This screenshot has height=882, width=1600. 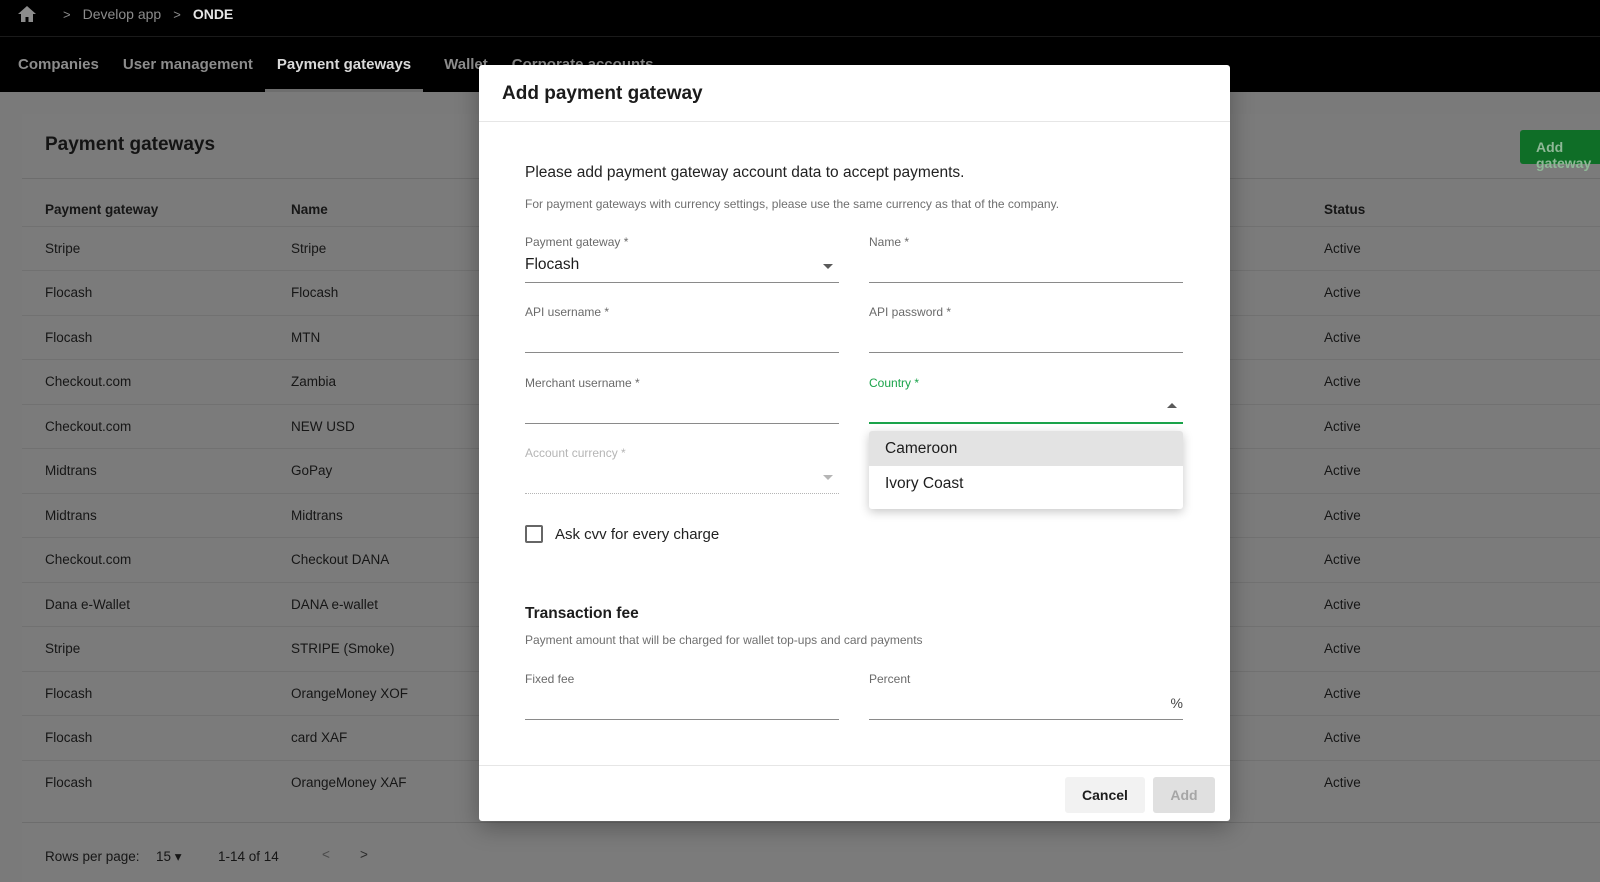 I want to click on cell-name: STRIPE (Smoke), so click(x=343, y=648).